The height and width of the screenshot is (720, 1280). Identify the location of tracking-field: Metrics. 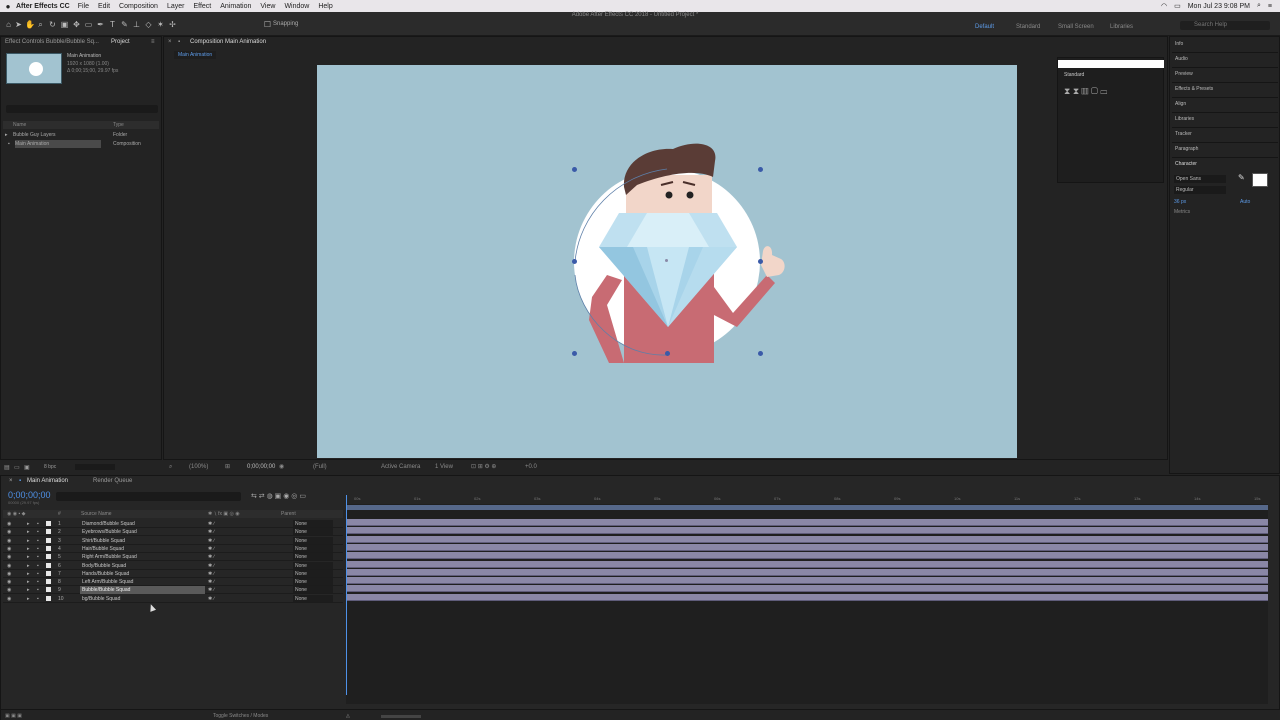
(1182, 212).